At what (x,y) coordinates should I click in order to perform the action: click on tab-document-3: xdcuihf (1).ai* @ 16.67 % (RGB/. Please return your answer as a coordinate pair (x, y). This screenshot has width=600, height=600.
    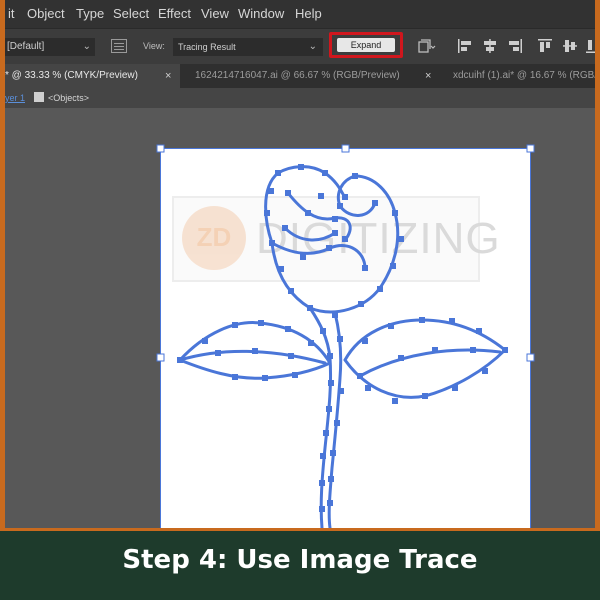
    Looking at the image, I should click on (520, 76).